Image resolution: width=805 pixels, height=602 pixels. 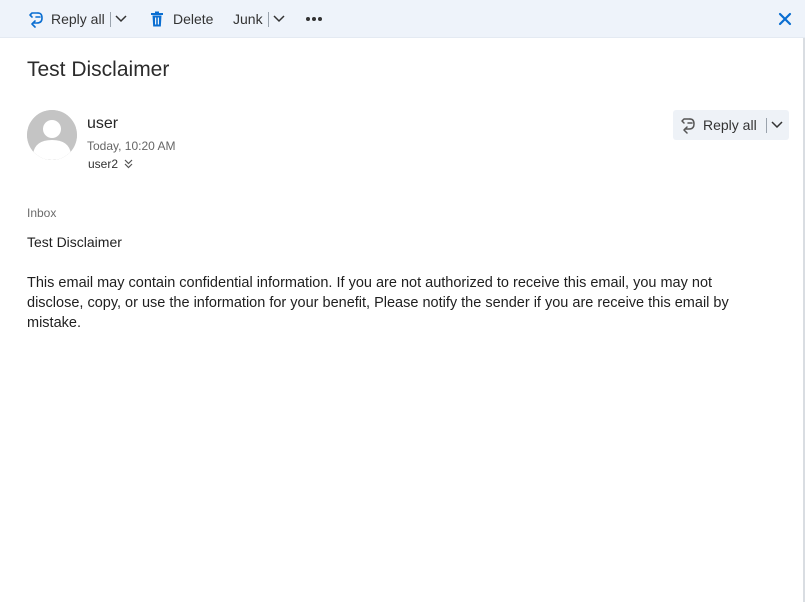 I want to click on message-timestamp: Today, 10:20 AM, so click(x=131, y=146).